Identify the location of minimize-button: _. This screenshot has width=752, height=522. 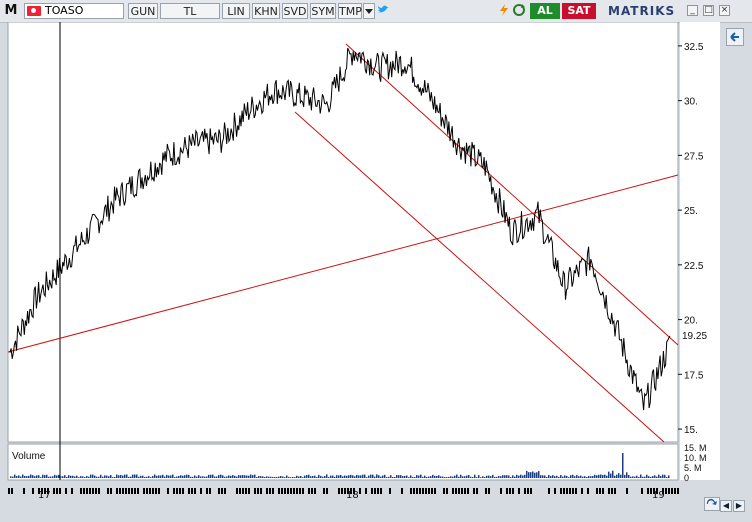
(692, 10).